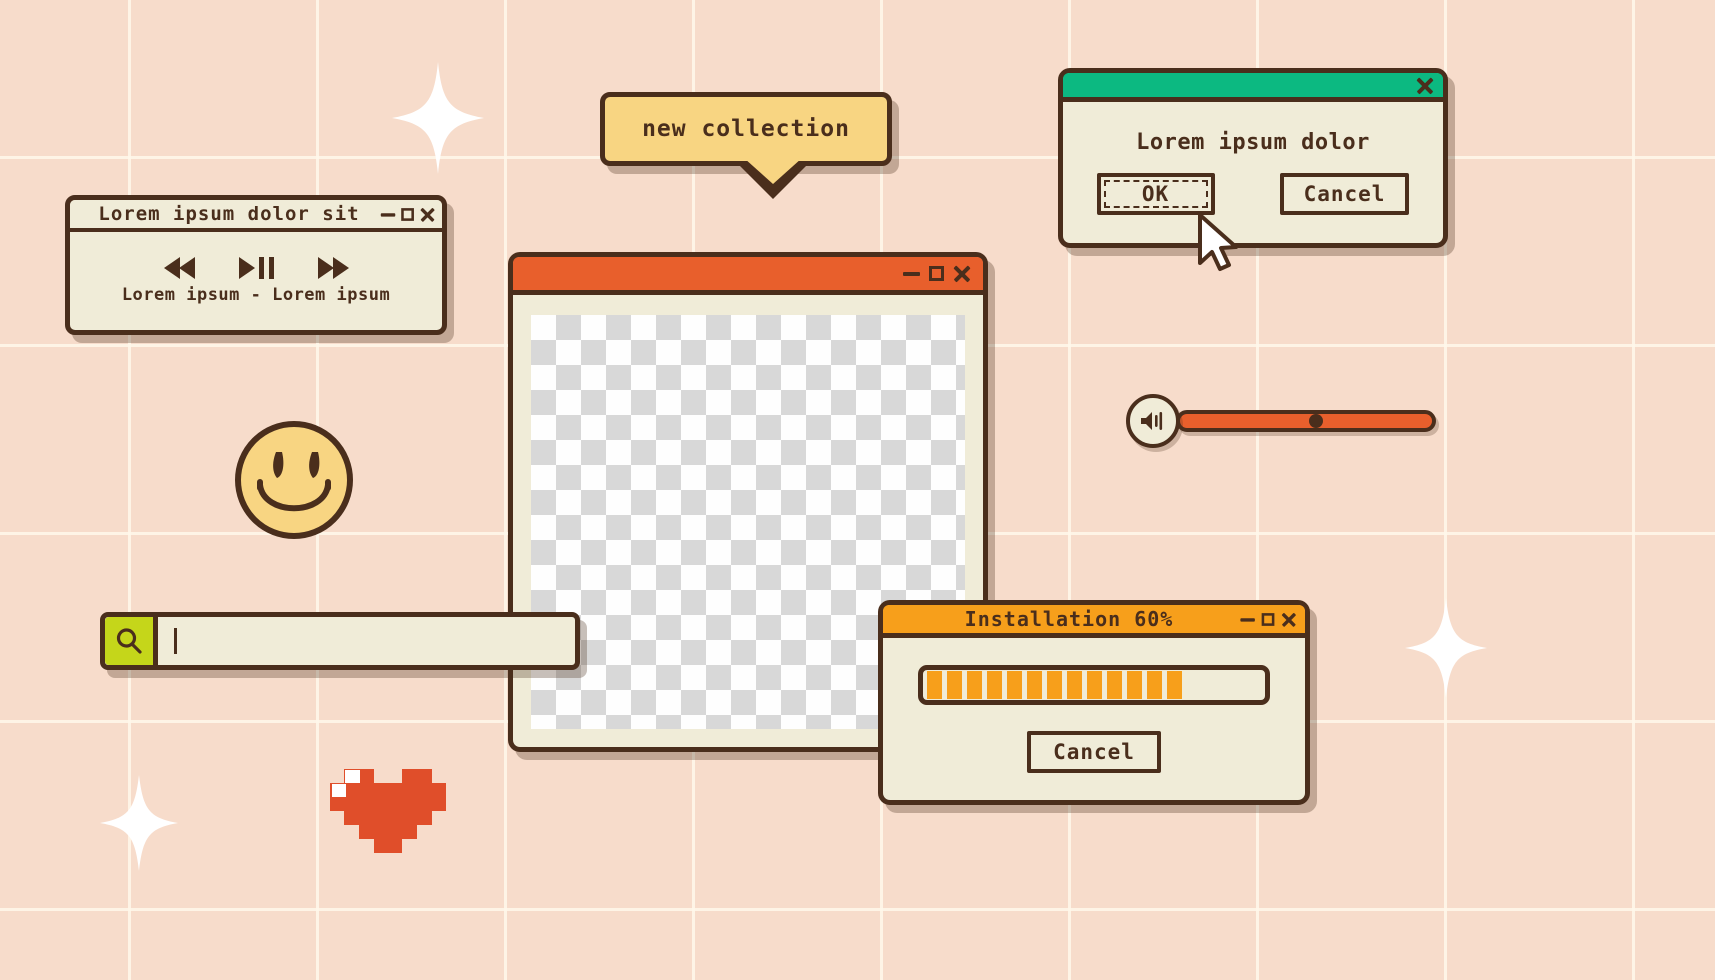  I want to click on pixel-heart, so click(388, 811).